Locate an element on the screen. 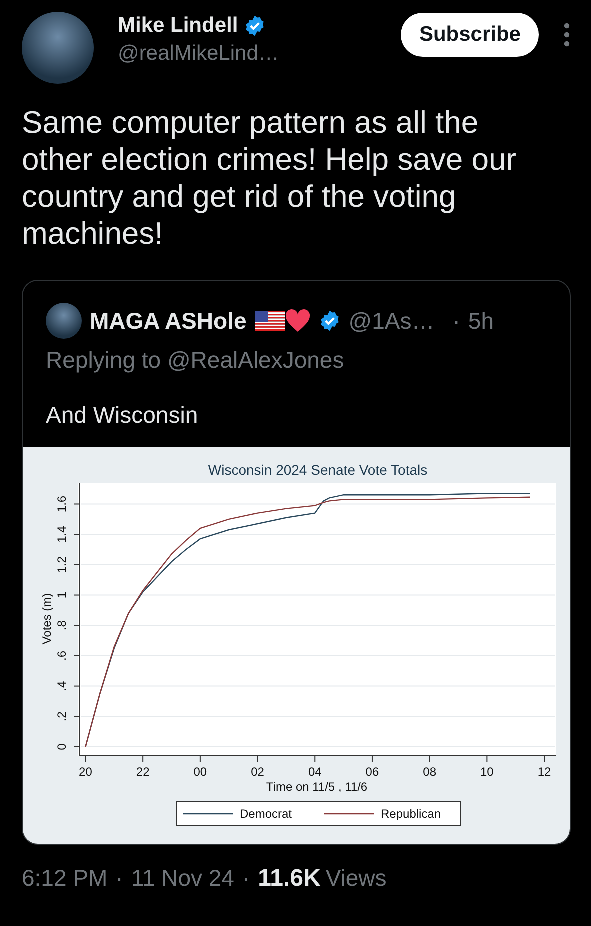  post-date: 11 Nov 24 is located at coordinates (182, 878).